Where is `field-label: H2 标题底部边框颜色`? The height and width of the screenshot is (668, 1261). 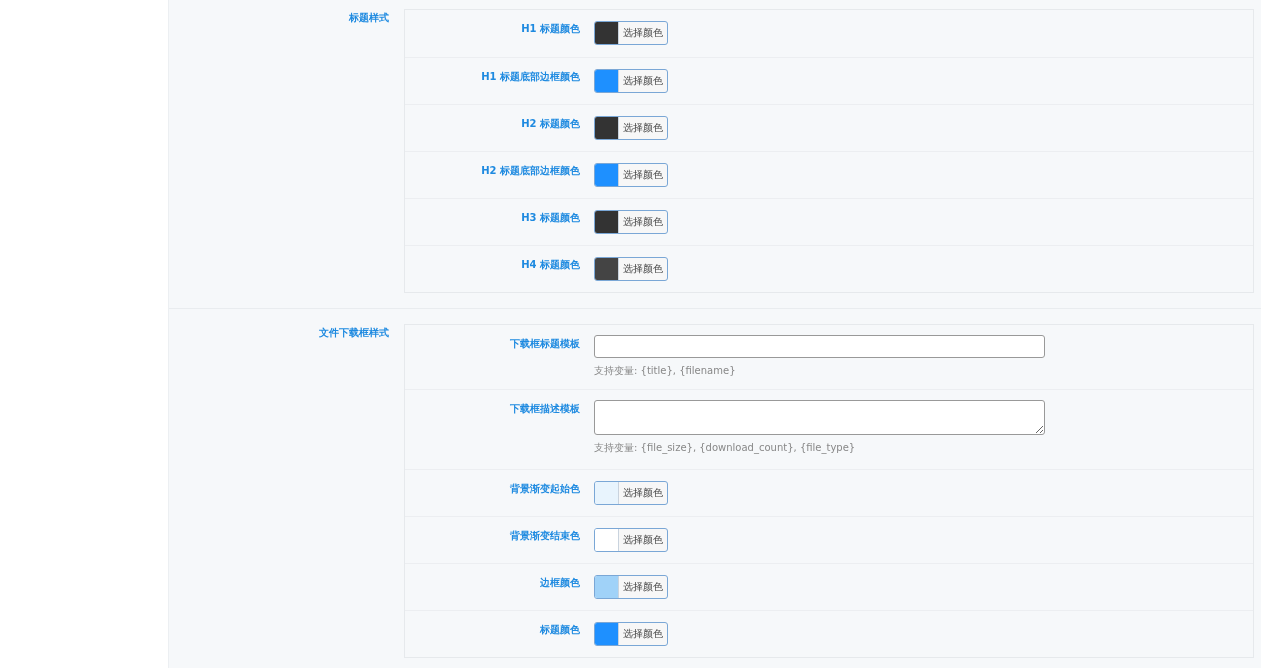 field-label: H2 标题底部边框颜色 is located at coordinates (530, 171).